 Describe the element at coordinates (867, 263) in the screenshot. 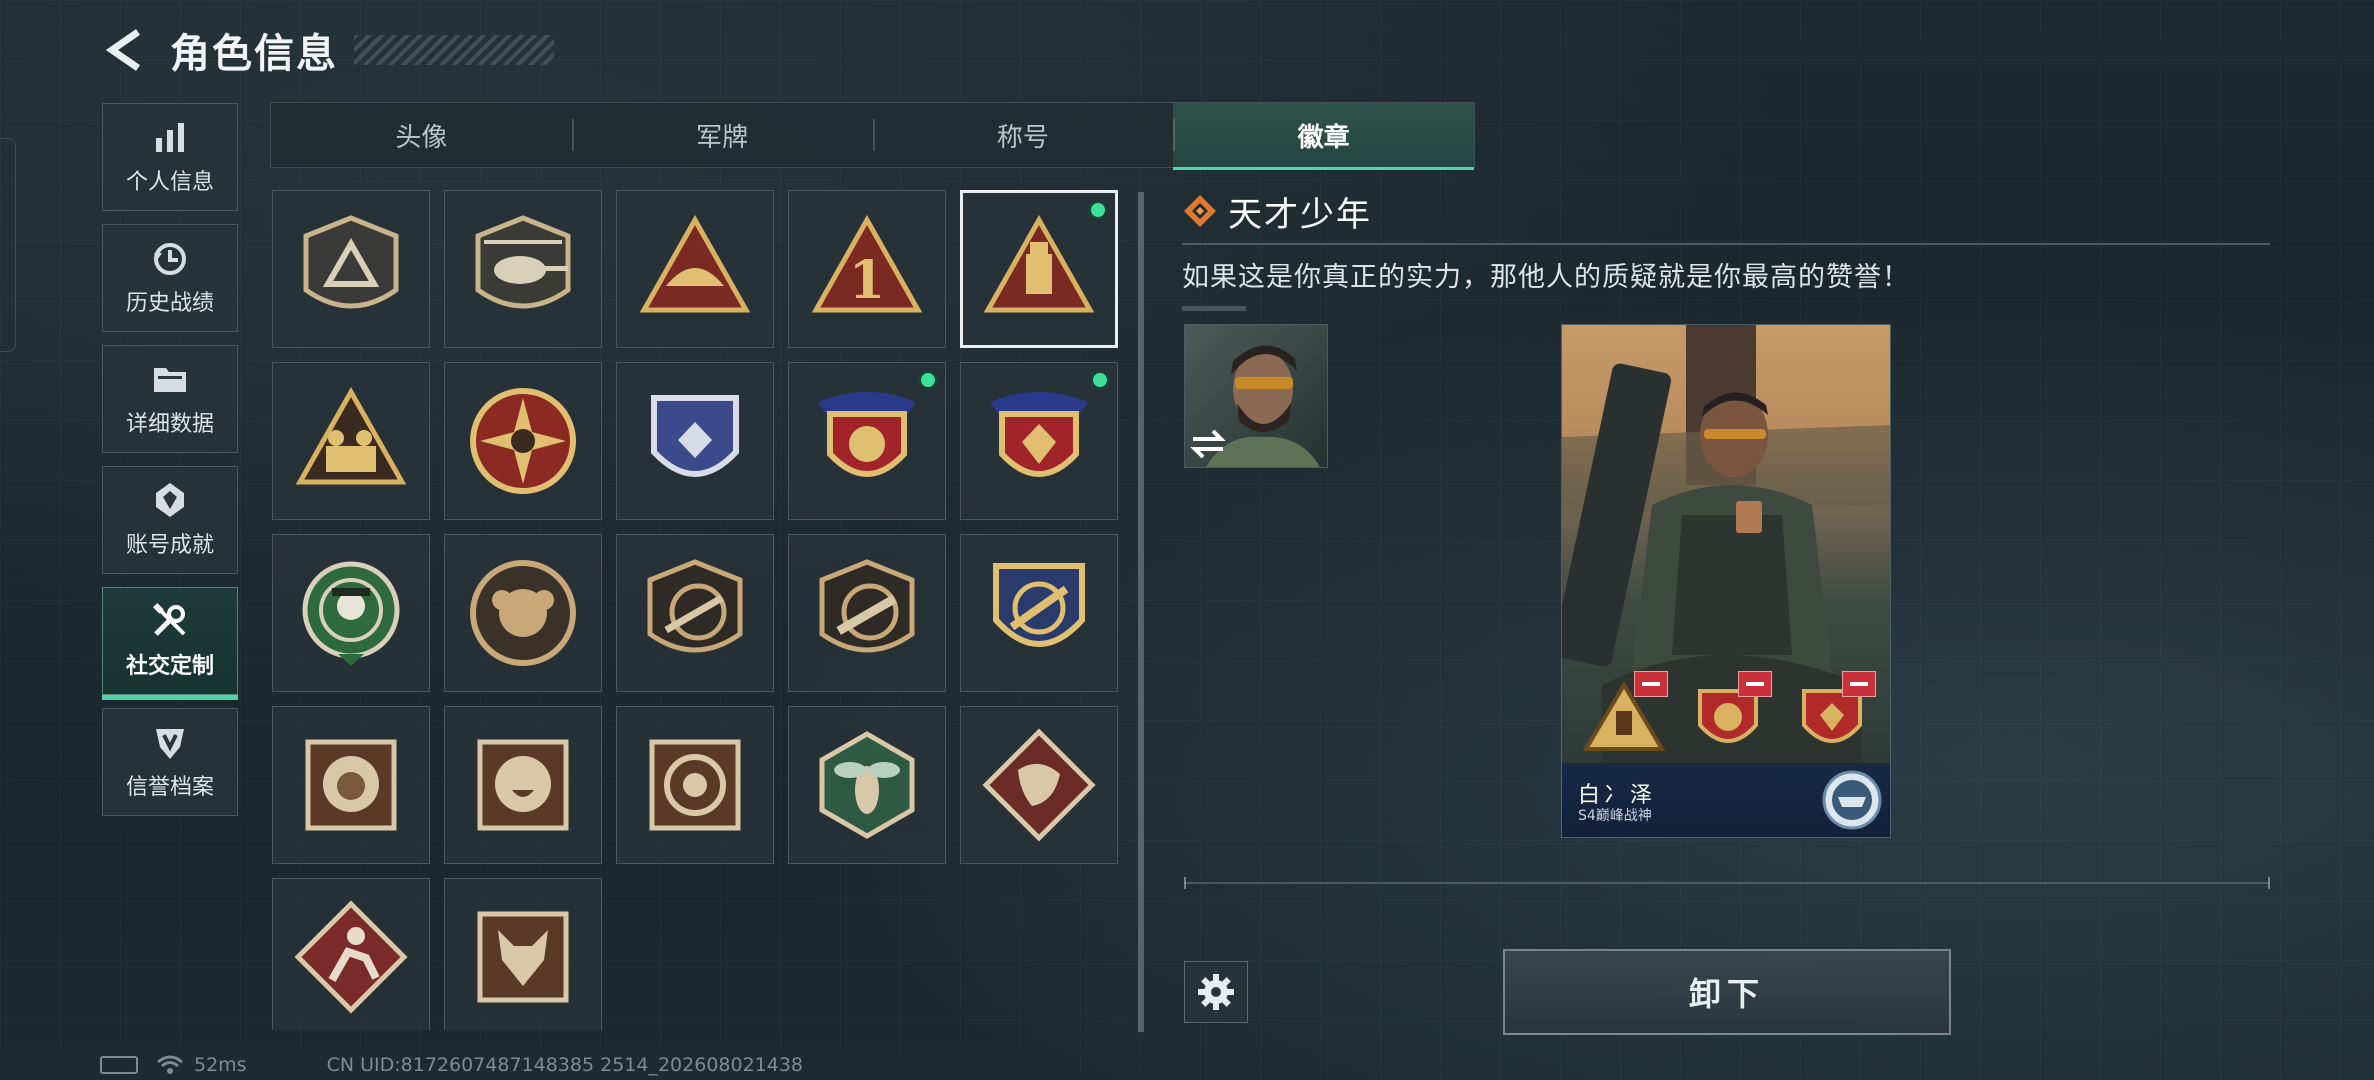

I see `number-one-badge: 1` at that location.